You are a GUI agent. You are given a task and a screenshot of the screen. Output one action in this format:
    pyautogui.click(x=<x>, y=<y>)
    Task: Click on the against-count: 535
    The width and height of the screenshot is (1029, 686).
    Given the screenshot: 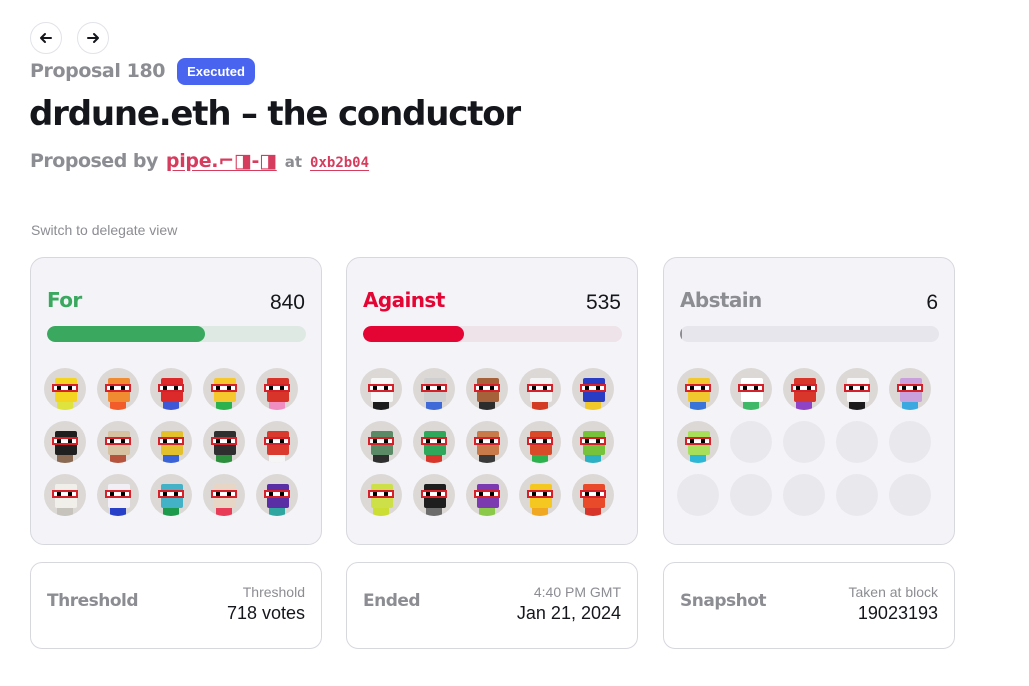 What is the action you would take?
    pyautogui.click(x=603, y=302)
    